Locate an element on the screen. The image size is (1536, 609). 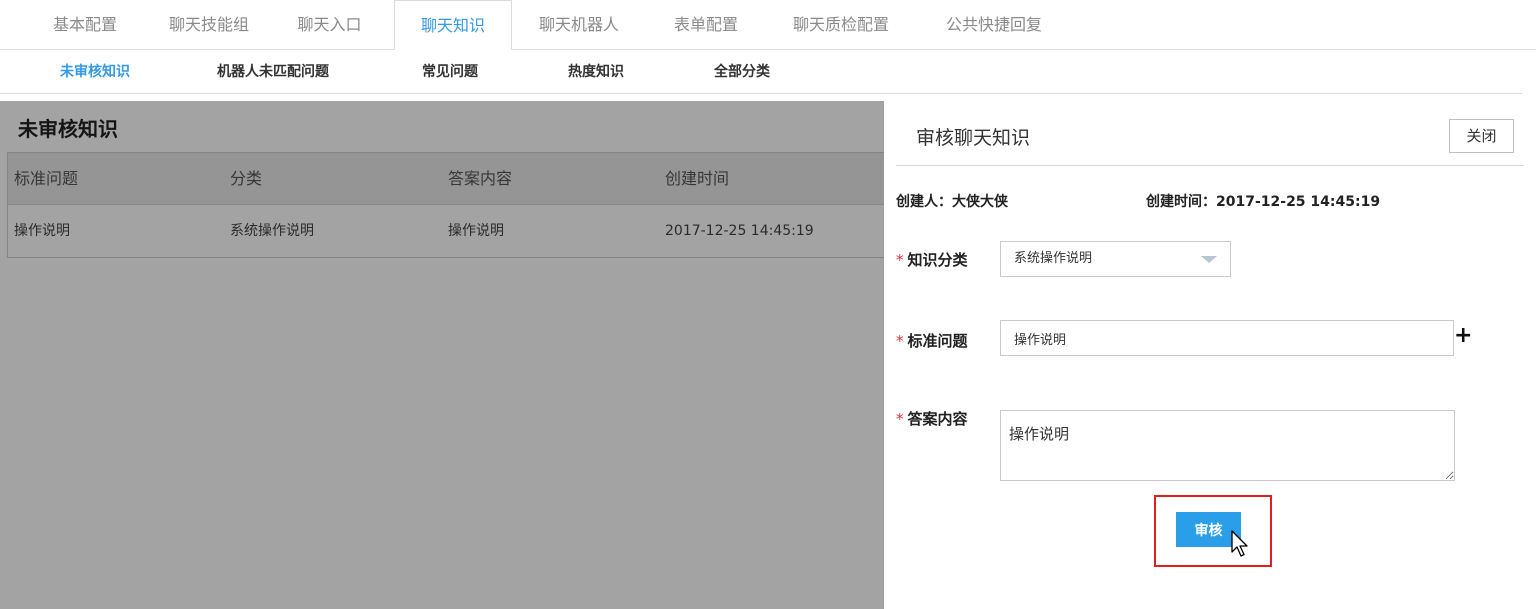
subtab-faq: 常见问题 is located at coordinates (450, 72).